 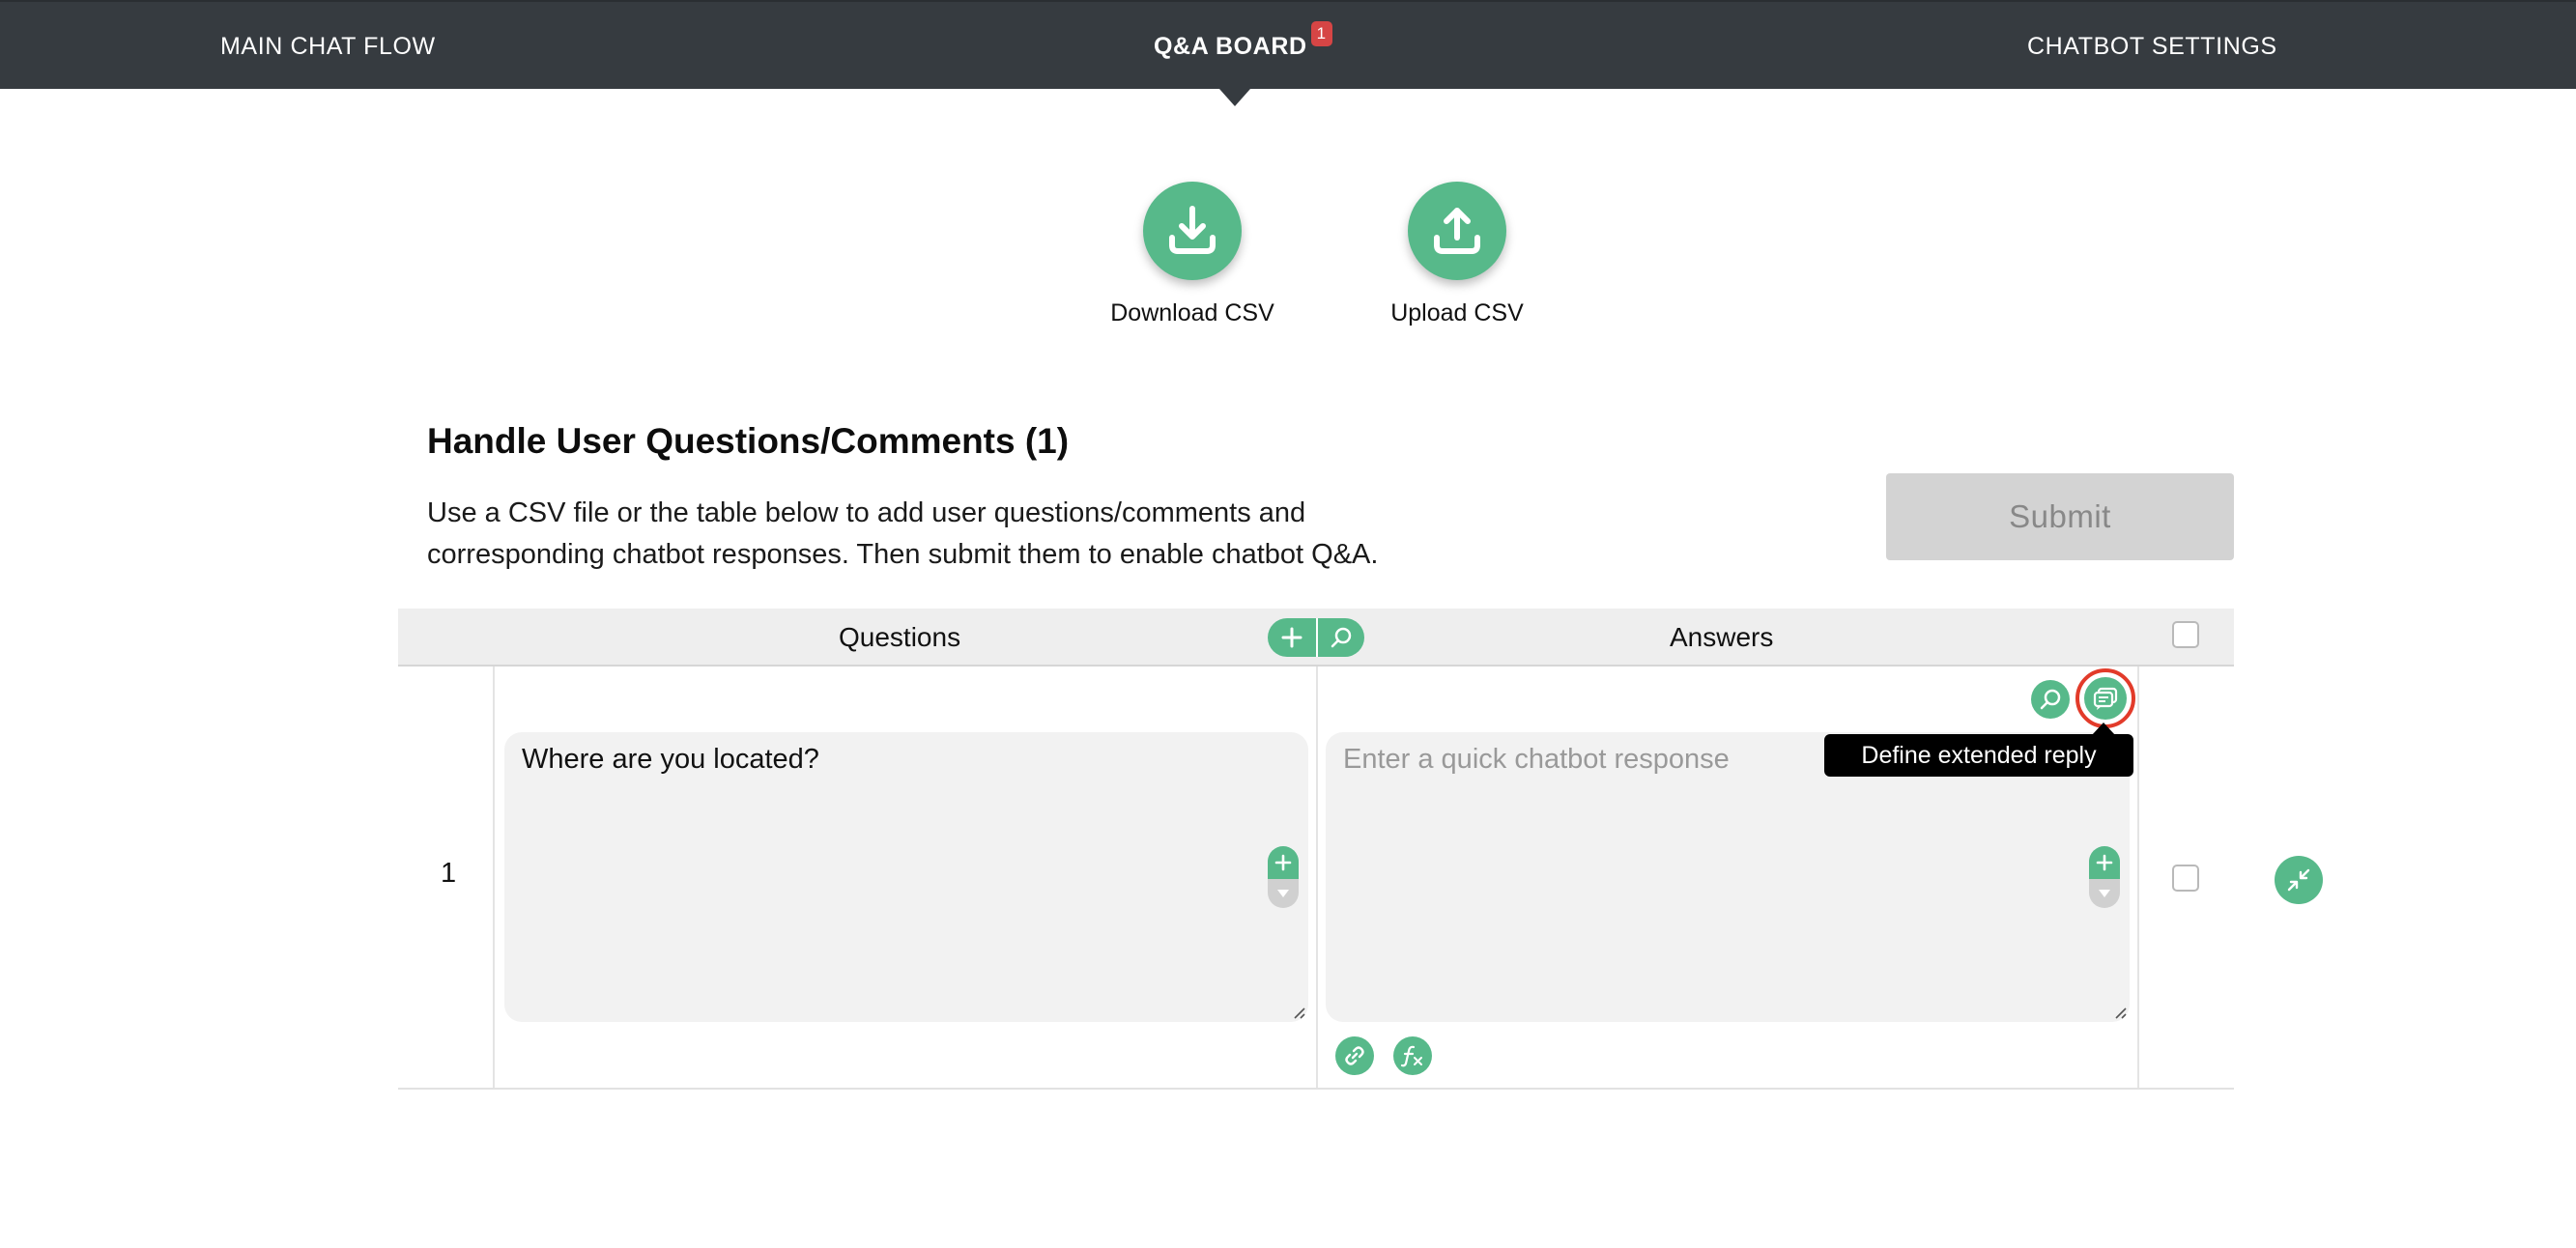 I want to click on link-button, so click(x=1355, y=1056).